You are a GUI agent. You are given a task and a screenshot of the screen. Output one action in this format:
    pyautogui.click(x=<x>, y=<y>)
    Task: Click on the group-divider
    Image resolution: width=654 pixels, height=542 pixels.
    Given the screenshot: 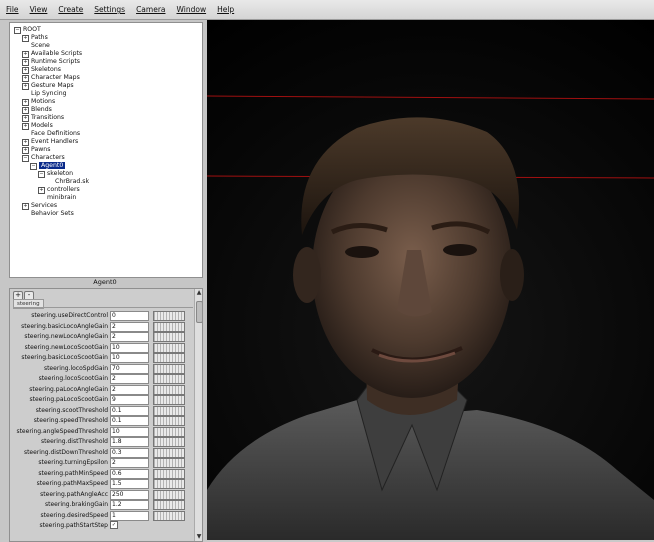 What is the action you would take?
    pyautogui.click(x=103, y=307)
    